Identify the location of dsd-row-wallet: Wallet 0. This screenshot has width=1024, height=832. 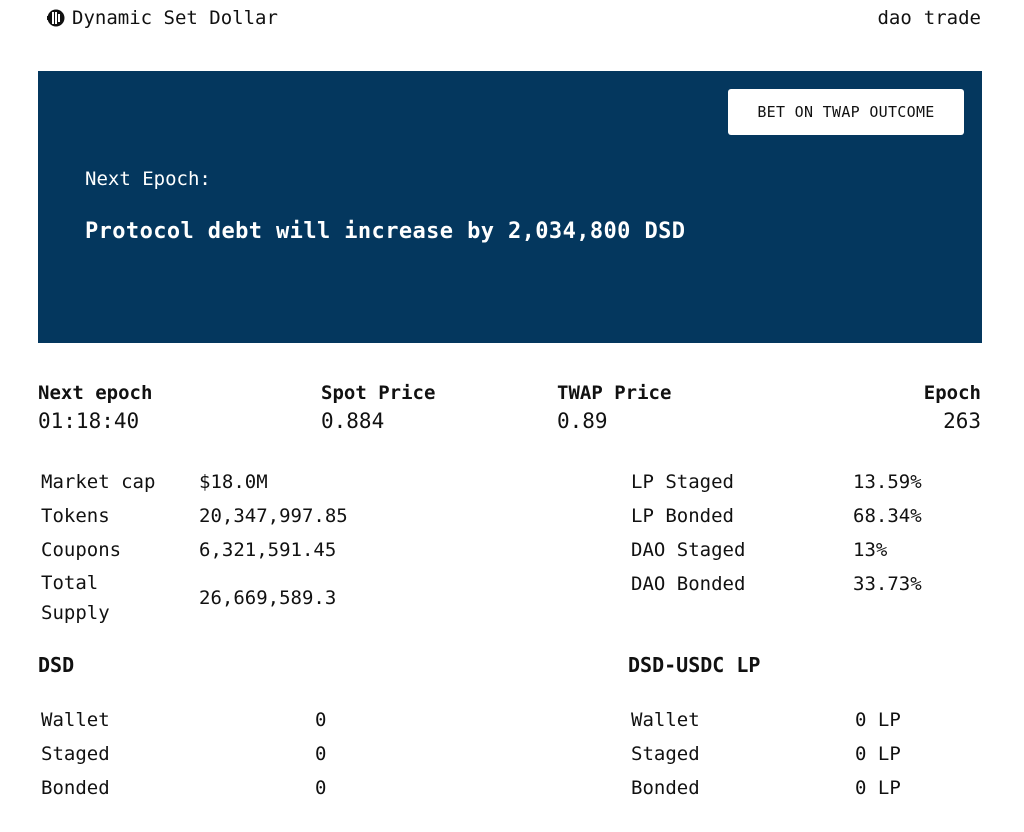
(183, 720).